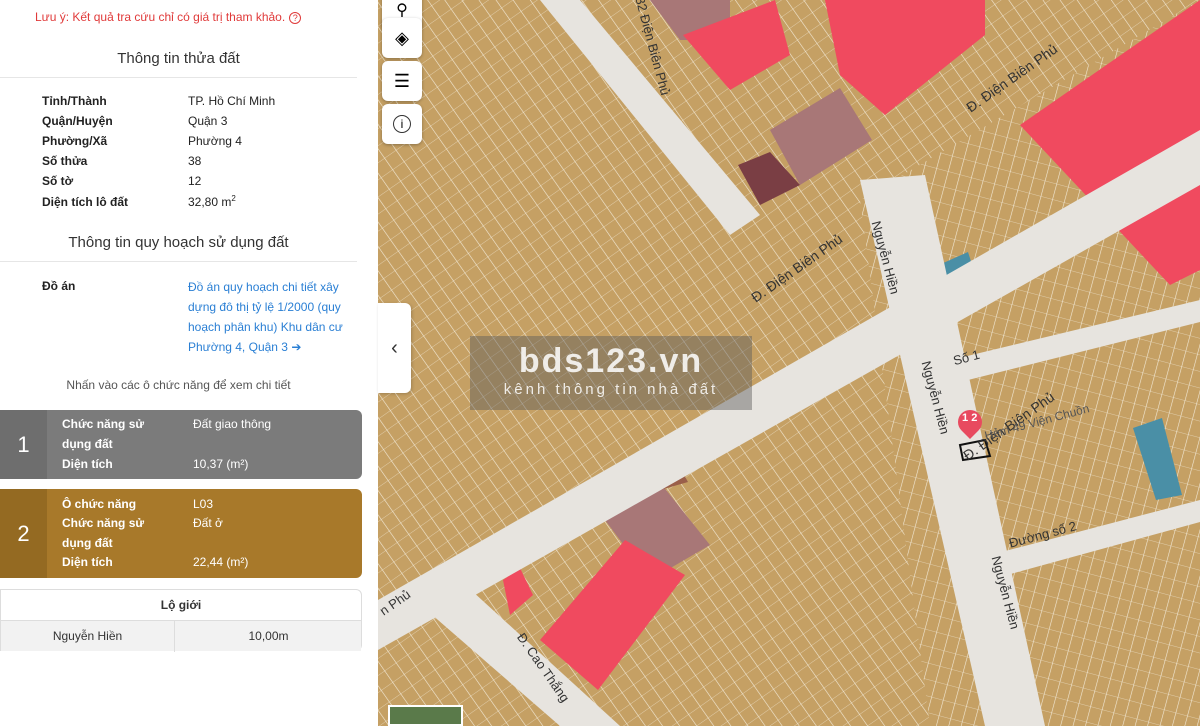 The width and height of the screenshot is (1200, 726). I want to click on chevron-left-icon: ‹, so click(394, 347).